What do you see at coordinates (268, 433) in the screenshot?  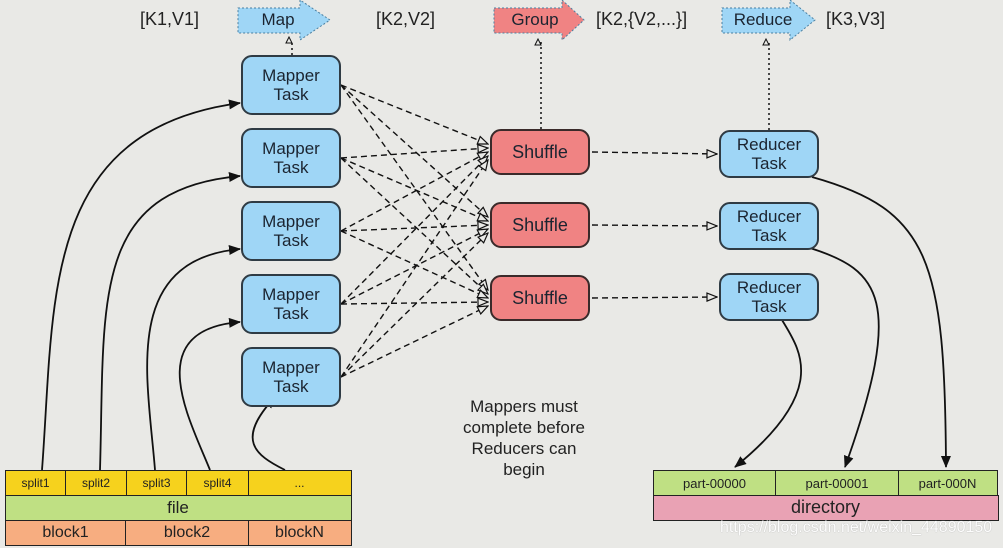 I see `splitn-to-mapper5` at bounding box center [268, 433].